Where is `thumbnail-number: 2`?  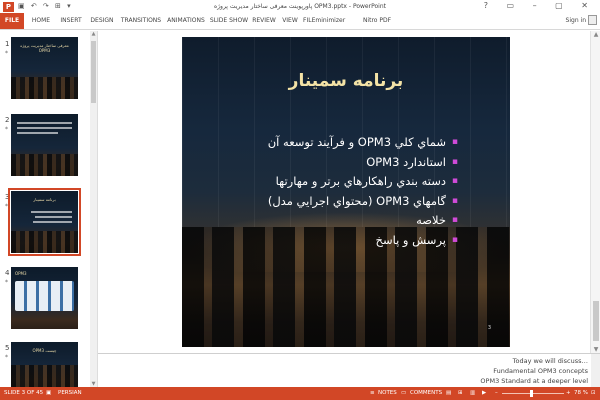 thumbnail-number: 2 is located at coordinates (7, 120).